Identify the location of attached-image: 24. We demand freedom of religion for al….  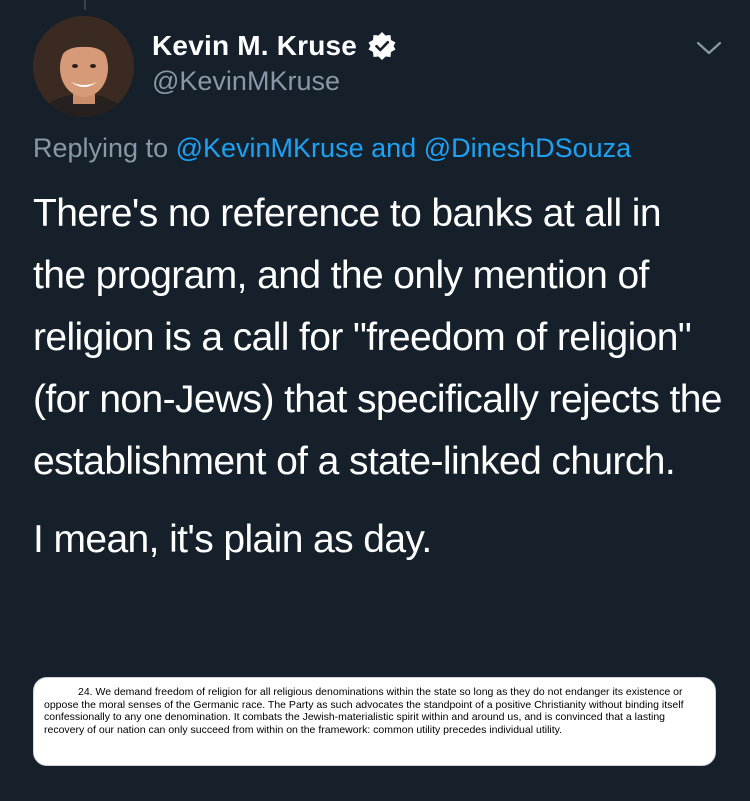
(374, 721).